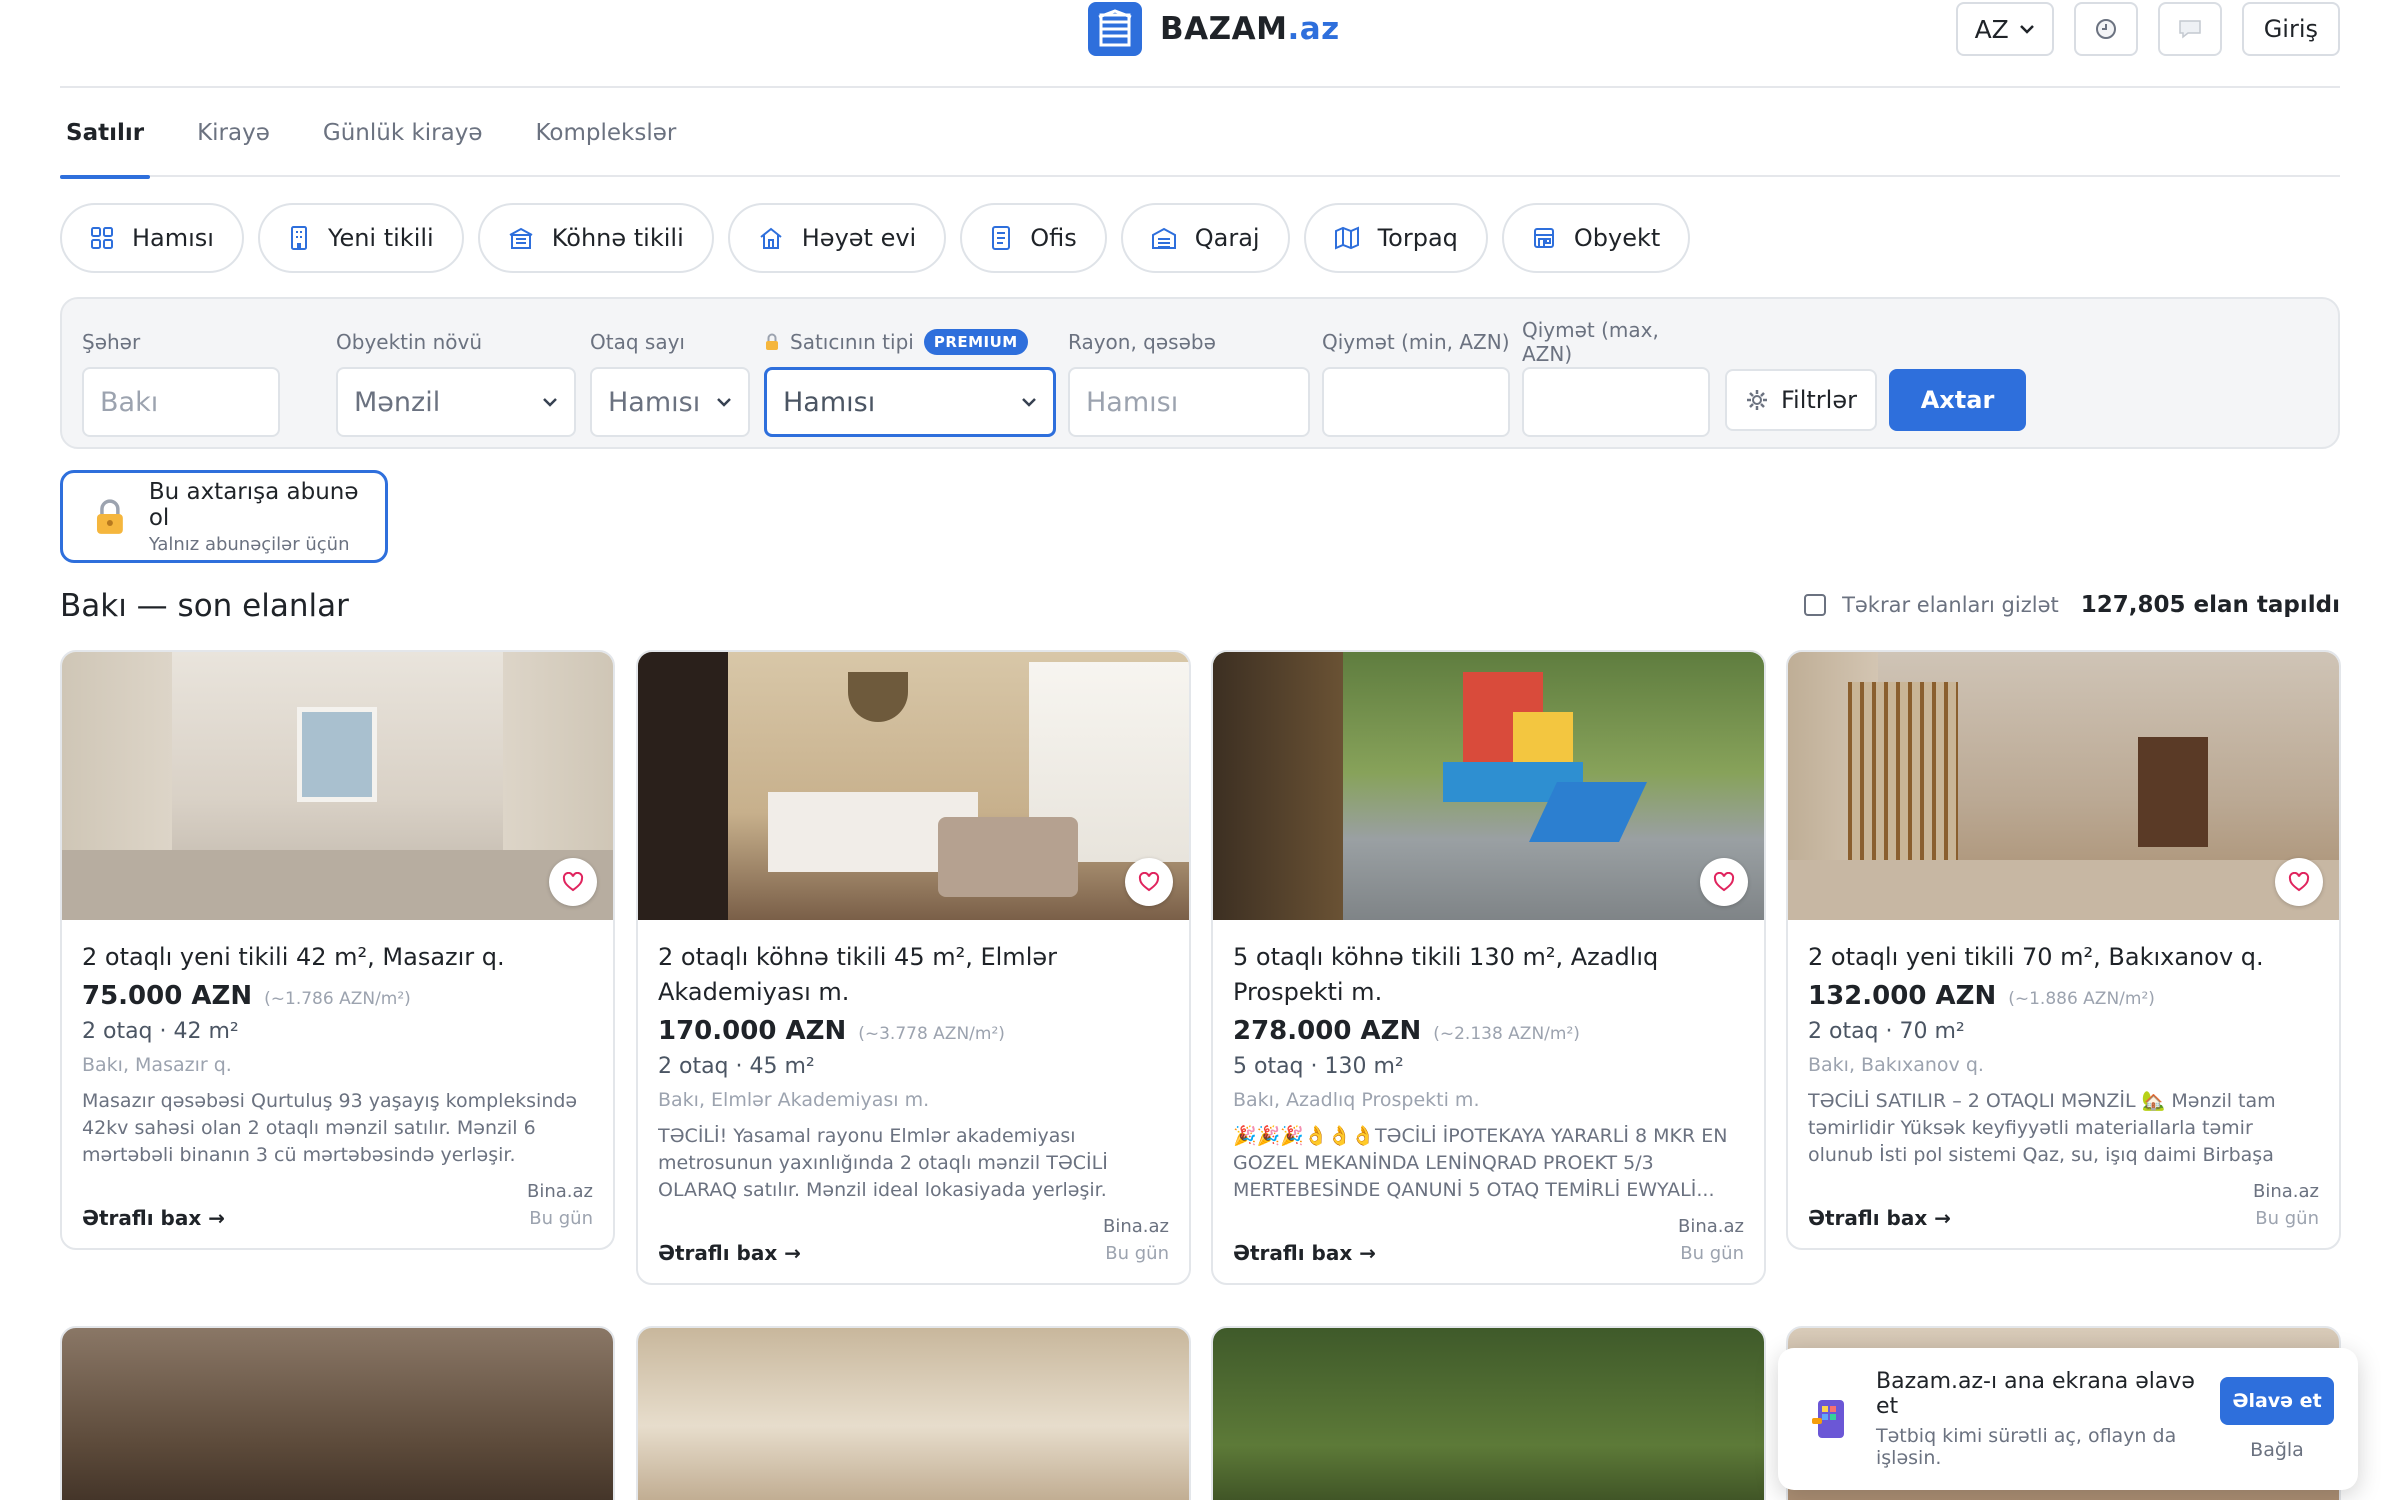  What do you see at coordinates (253, 504) in the screenshot?
I see `subscribe-title: Bu axtarışa abunə ol` at bounding box center [253, 504].